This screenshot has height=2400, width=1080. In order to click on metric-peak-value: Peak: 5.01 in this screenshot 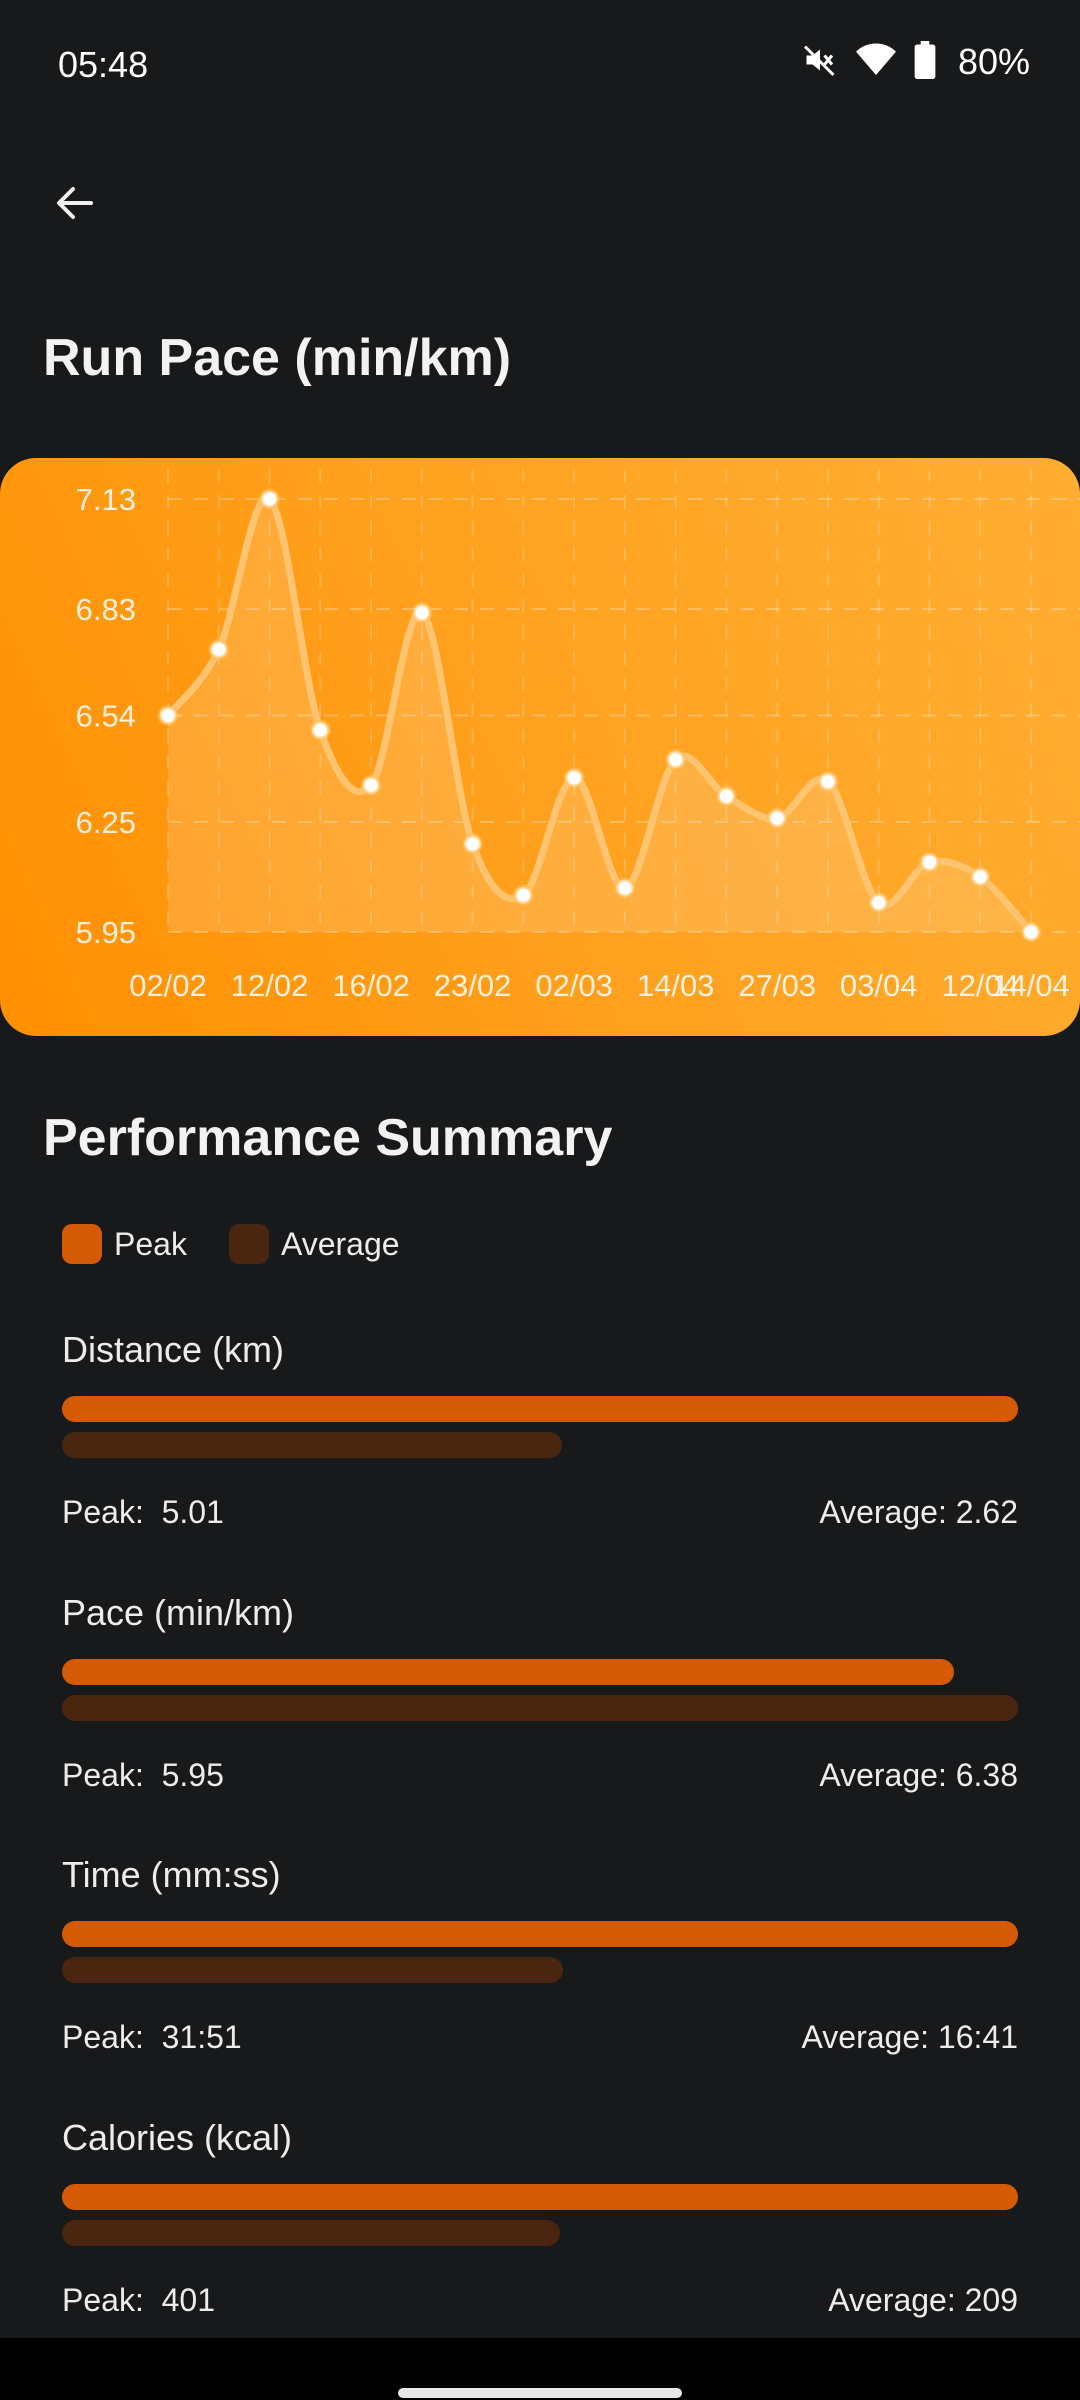, I will do `click(143, 1512)`.